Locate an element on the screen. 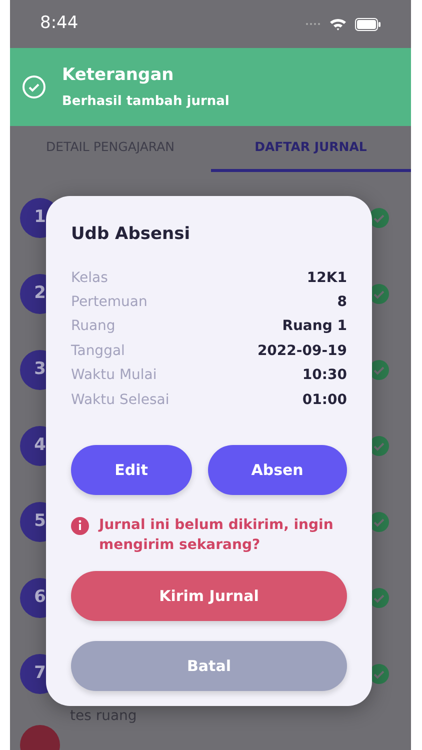 The image size is (422, 750). detail-value: 01:00 is located at coordinates (324, 400).